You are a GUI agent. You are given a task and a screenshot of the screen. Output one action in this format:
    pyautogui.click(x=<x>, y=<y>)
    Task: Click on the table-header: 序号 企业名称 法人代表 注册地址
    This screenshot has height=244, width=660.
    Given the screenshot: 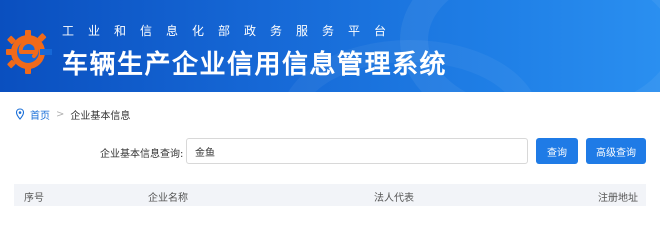 What is the action you would take?
    pyautogui.click(x=330, y=195)
    